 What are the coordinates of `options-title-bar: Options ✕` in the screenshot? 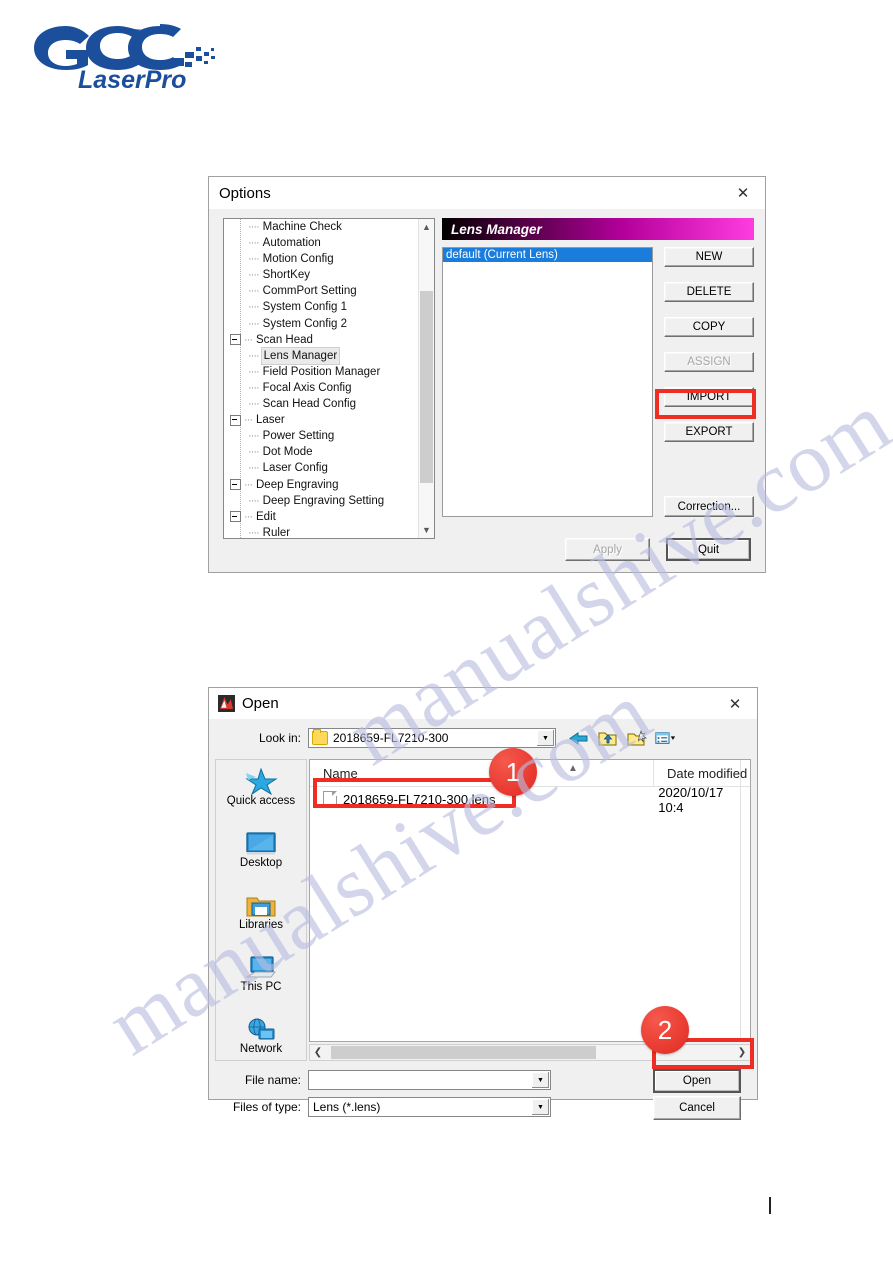 It's located at (487, 193).